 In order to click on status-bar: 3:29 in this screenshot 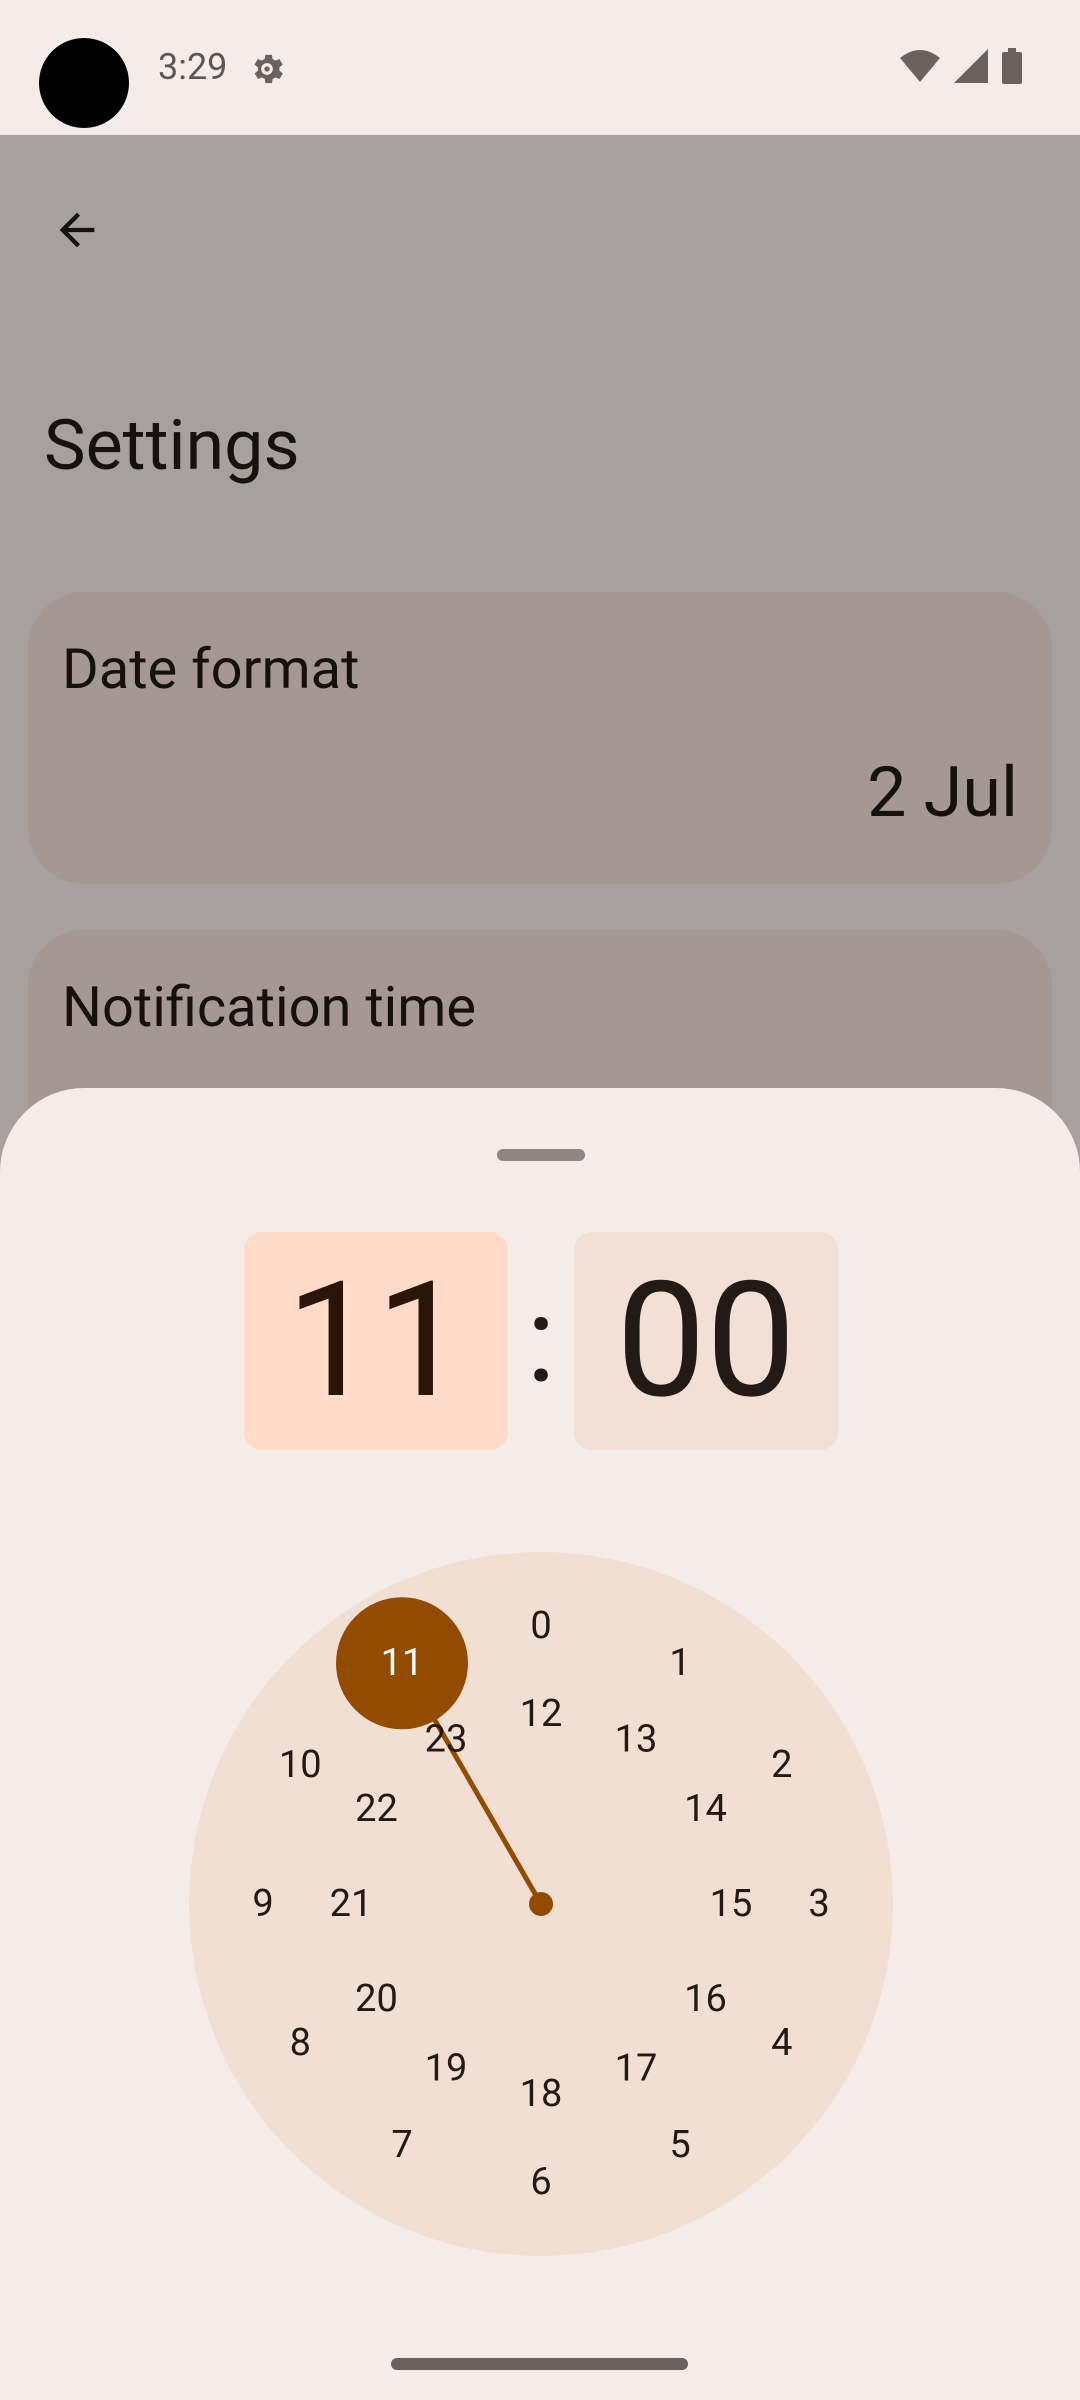, I will do `click(540, 67)`.